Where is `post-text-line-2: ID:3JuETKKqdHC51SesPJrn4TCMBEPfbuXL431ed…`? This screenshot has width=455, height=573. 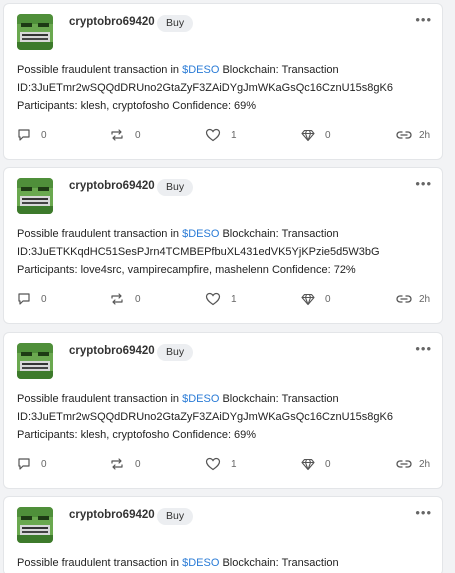
post-text-line-2: ID:3JuETKKqdHC51SesPJrn4TCMBEPfbuXL431ed… is located at coordinates (198, 252).